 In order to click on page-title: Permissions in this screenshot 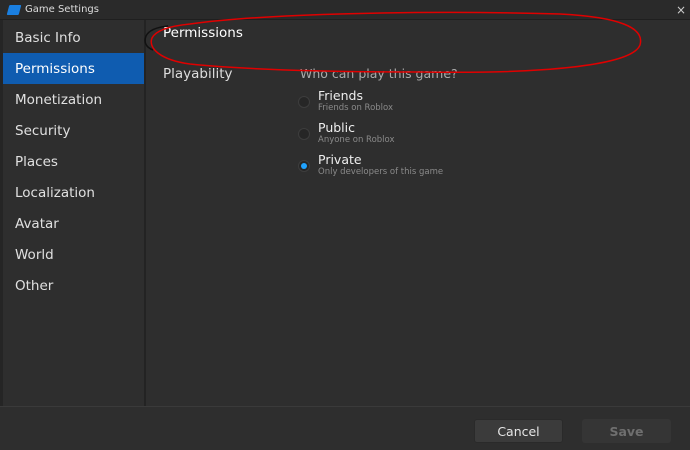, I will do `click(203, 33)`.